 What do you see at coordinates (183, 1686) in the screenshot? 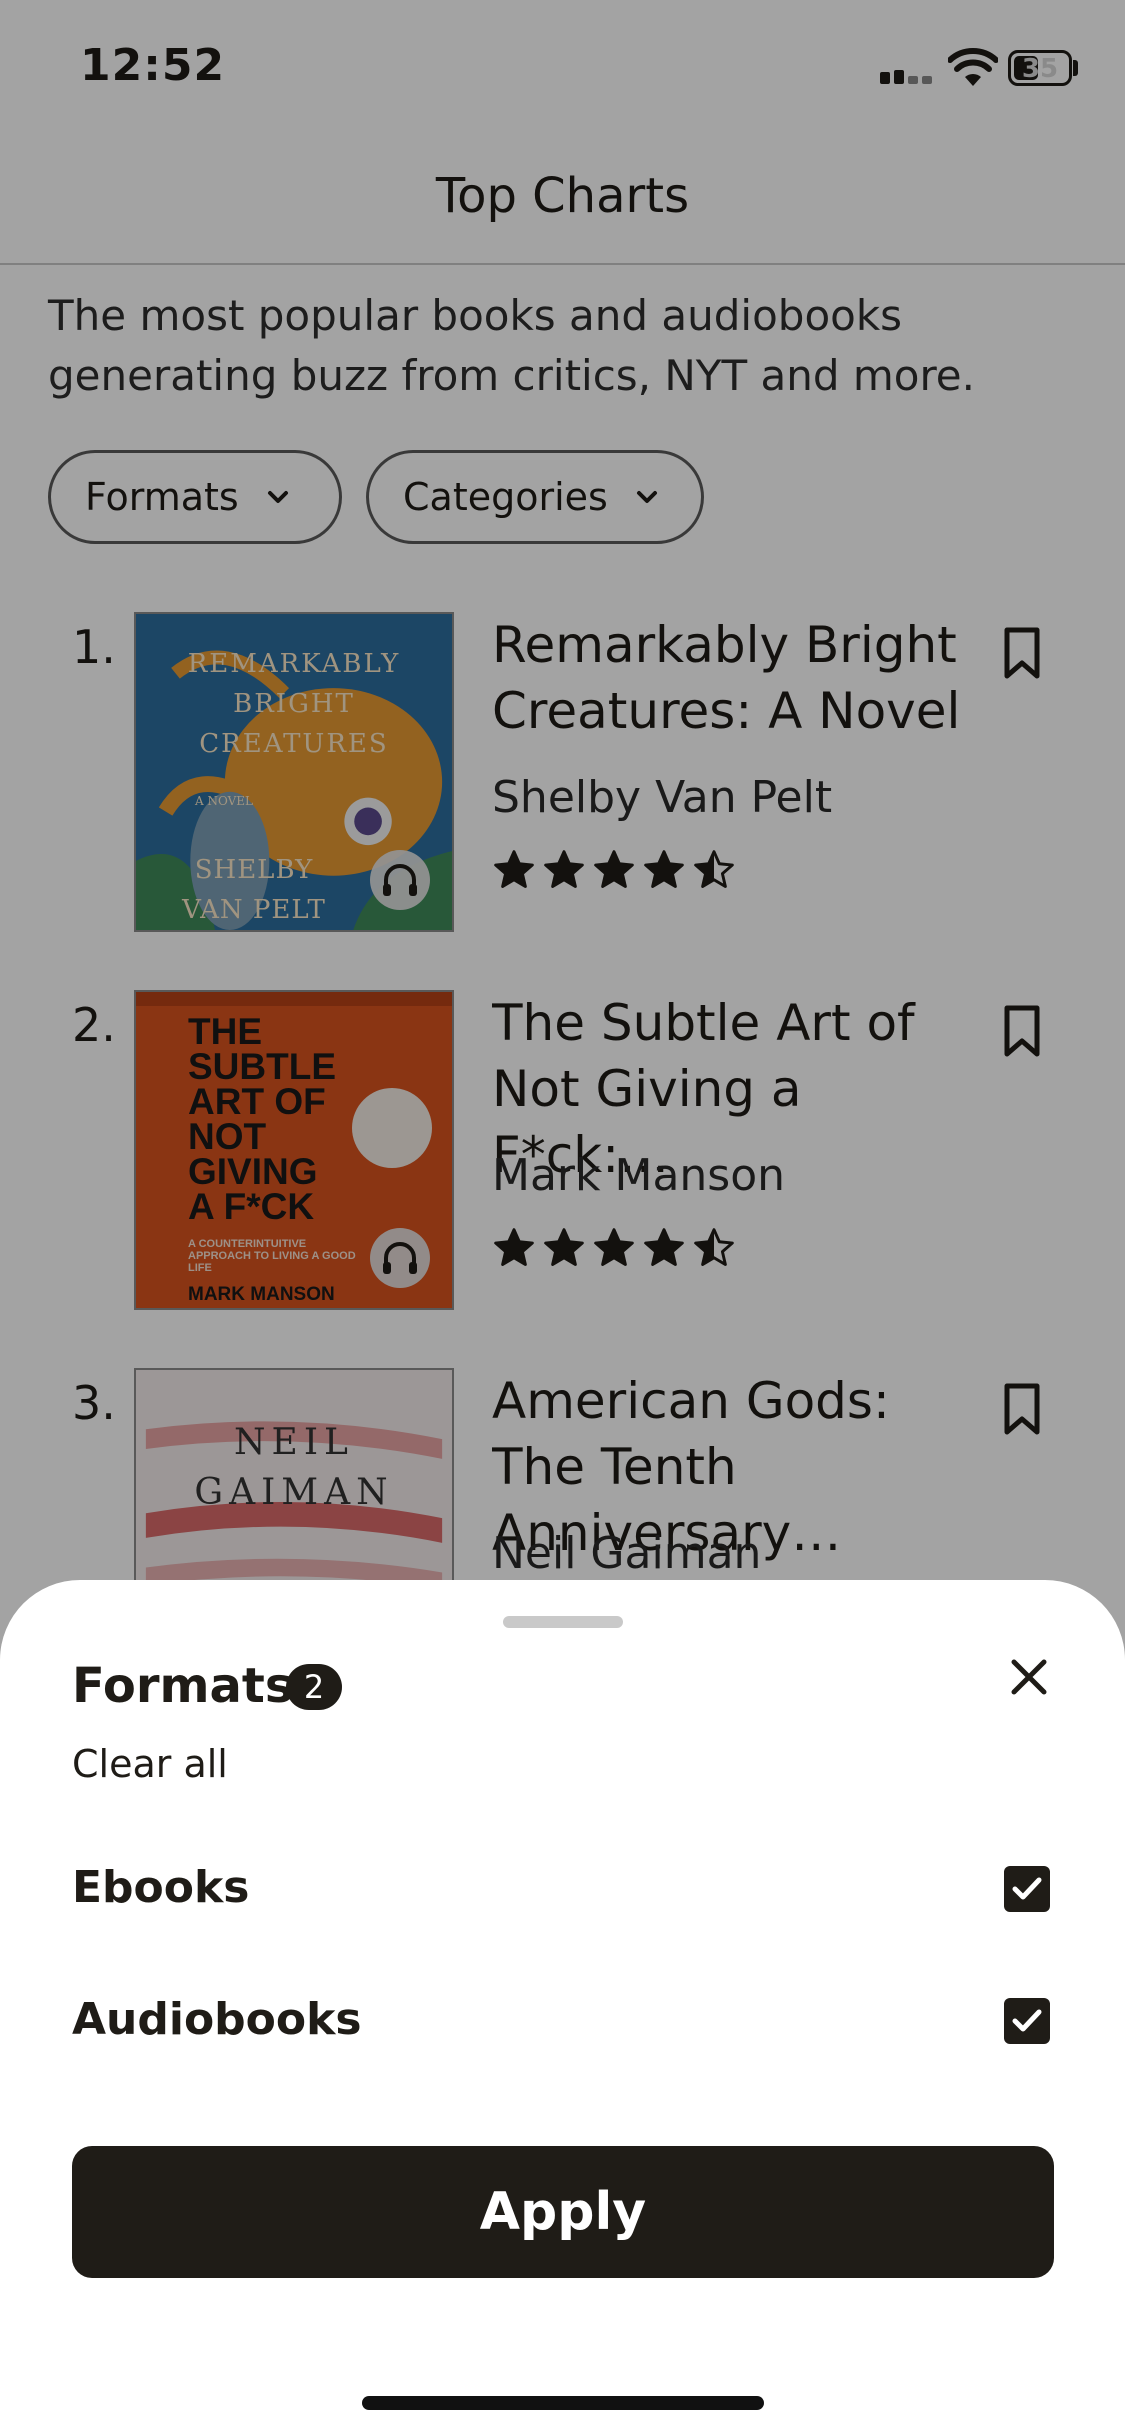
I see `sheet-title: Formats` at bounding box center [183, 1686].